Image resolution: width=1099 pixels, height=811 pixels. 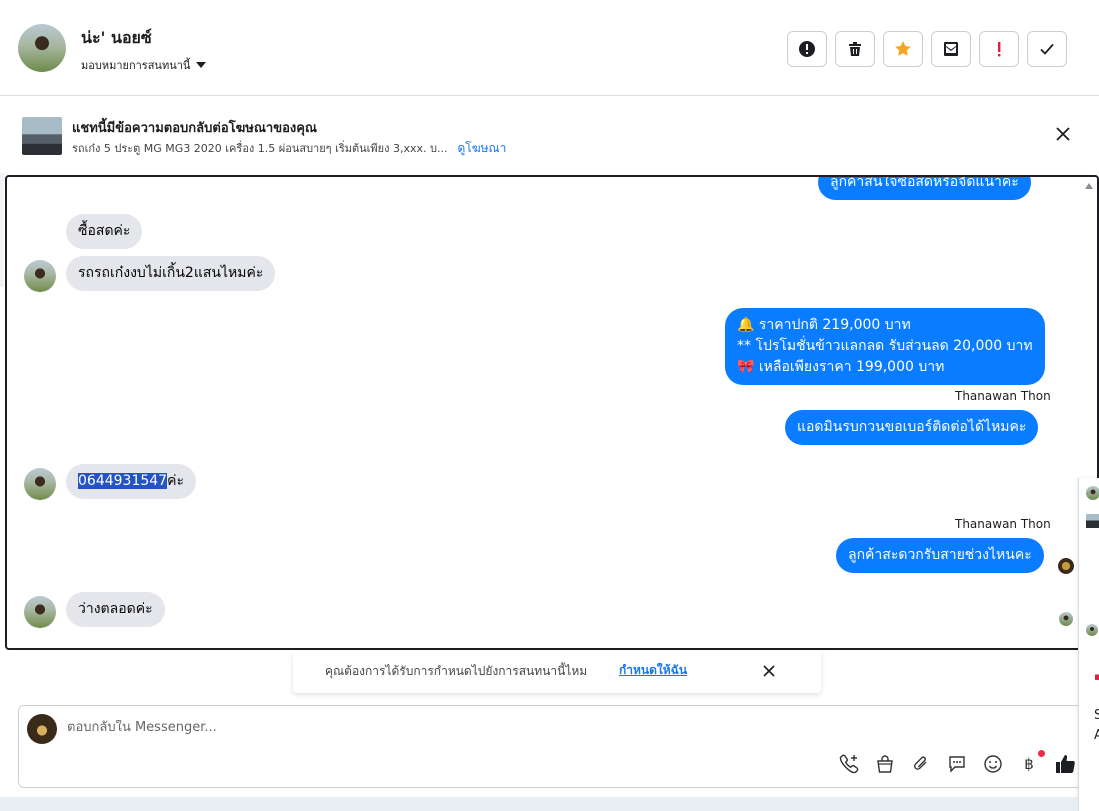 I want to click on incoming-message: ซื้อสดค่ะ, so click(x=104, y=231).